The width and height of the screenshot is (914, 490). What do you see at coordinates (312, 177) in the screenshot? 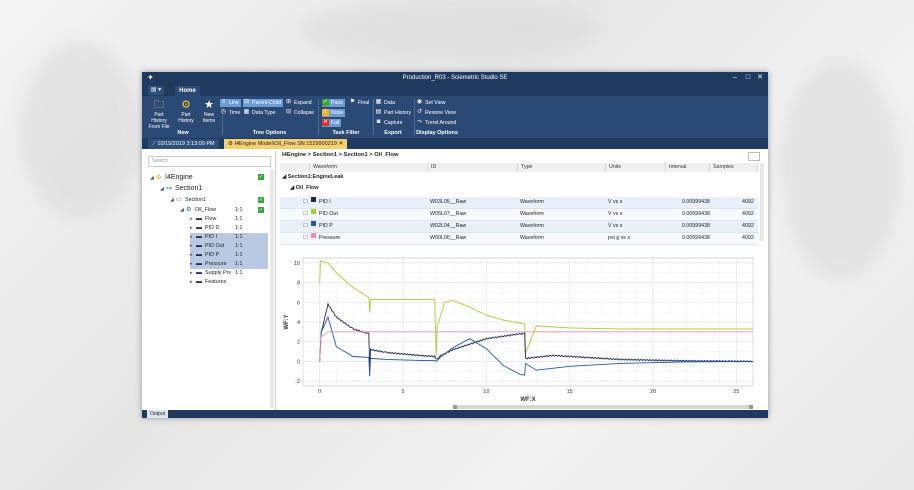
I see `group-row-section: ◢ Section1:EngineLeak` at bounding box center [312, 177].